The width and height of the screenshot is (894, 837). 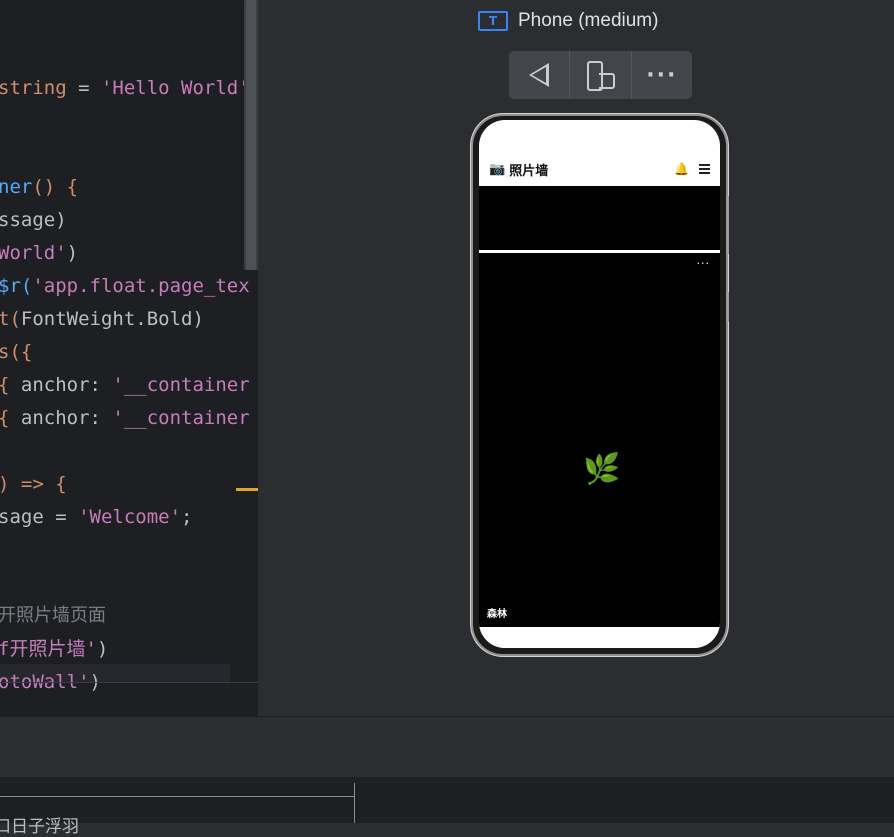 What do you see at coordinates (599, 169) in the screenshot?
I see `app-bar: 📷 照片墙 🔔` at bounding box center [599, 169].